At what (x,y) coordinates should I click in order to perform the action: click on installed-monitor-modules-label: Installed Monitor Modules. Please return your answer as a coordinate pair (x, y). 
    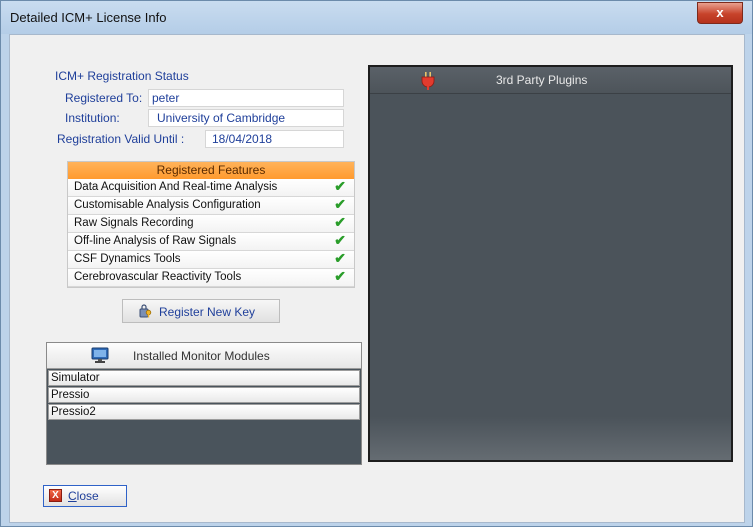
    Looking at the image, I should click on (201, 356).